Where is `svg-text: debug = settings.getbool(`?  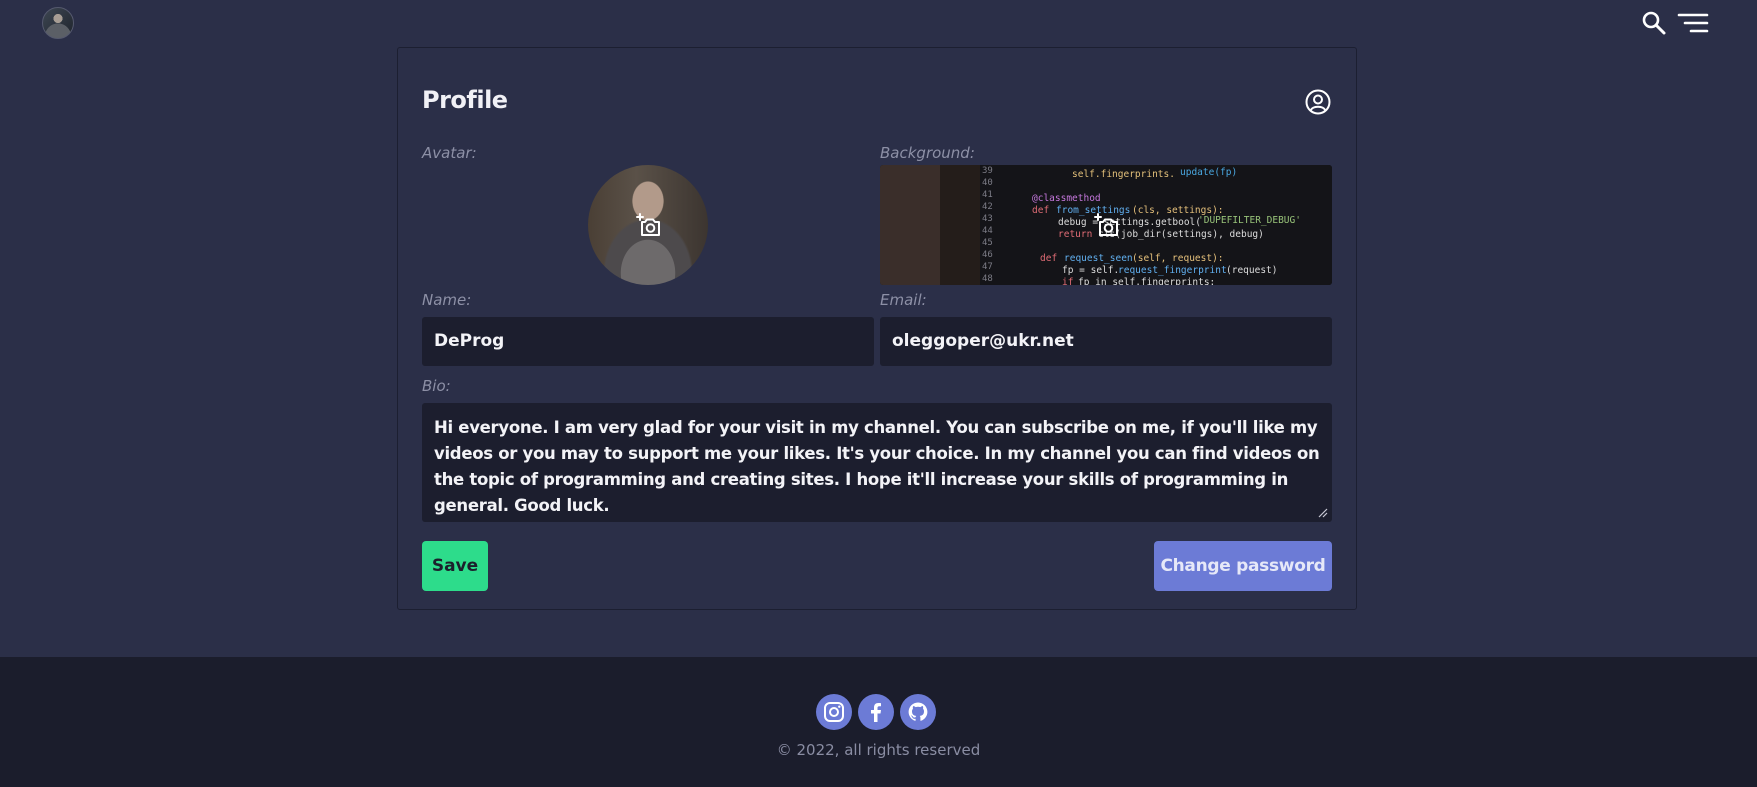 svg-text: debug = settings.getbool( is located at coordinates (1129, 222).